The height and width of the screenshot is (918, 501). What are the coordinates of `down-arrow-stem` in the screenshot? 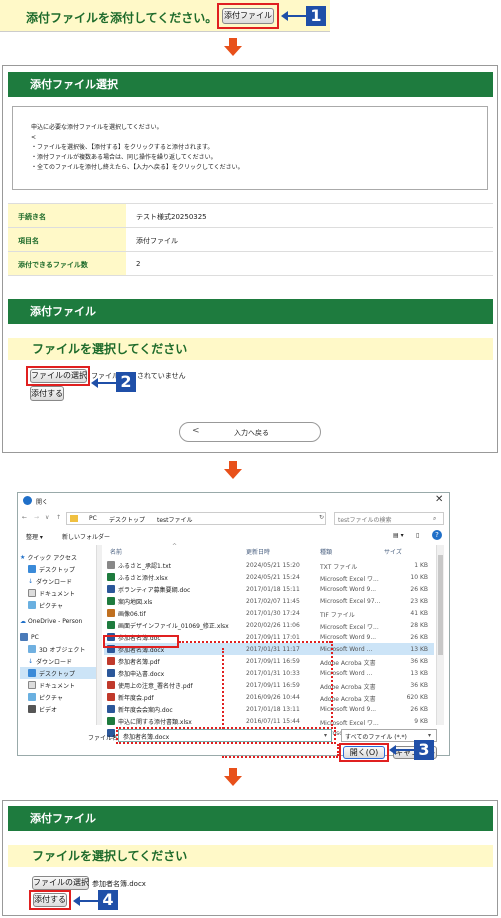 It's located at (233, 772).